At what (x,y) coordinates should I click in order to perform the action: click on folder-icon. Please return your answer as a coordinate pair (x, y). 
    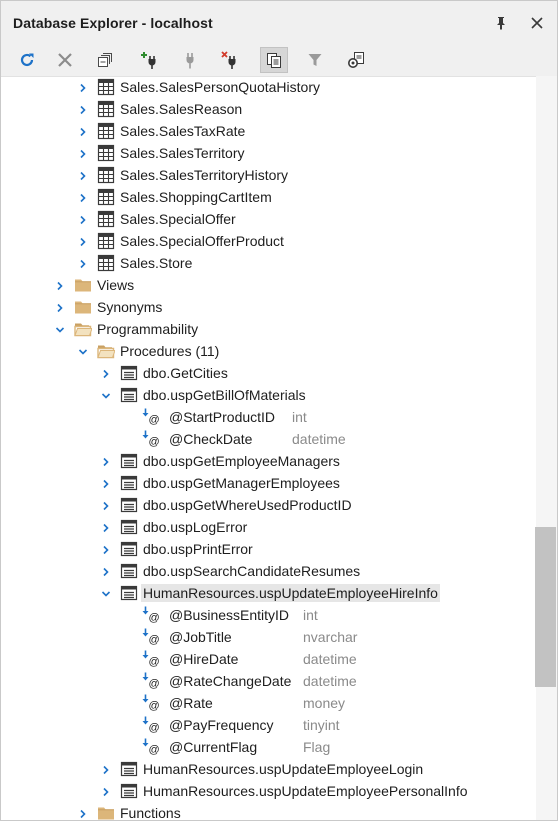
    Looking at the image, I should click on (106, 812).